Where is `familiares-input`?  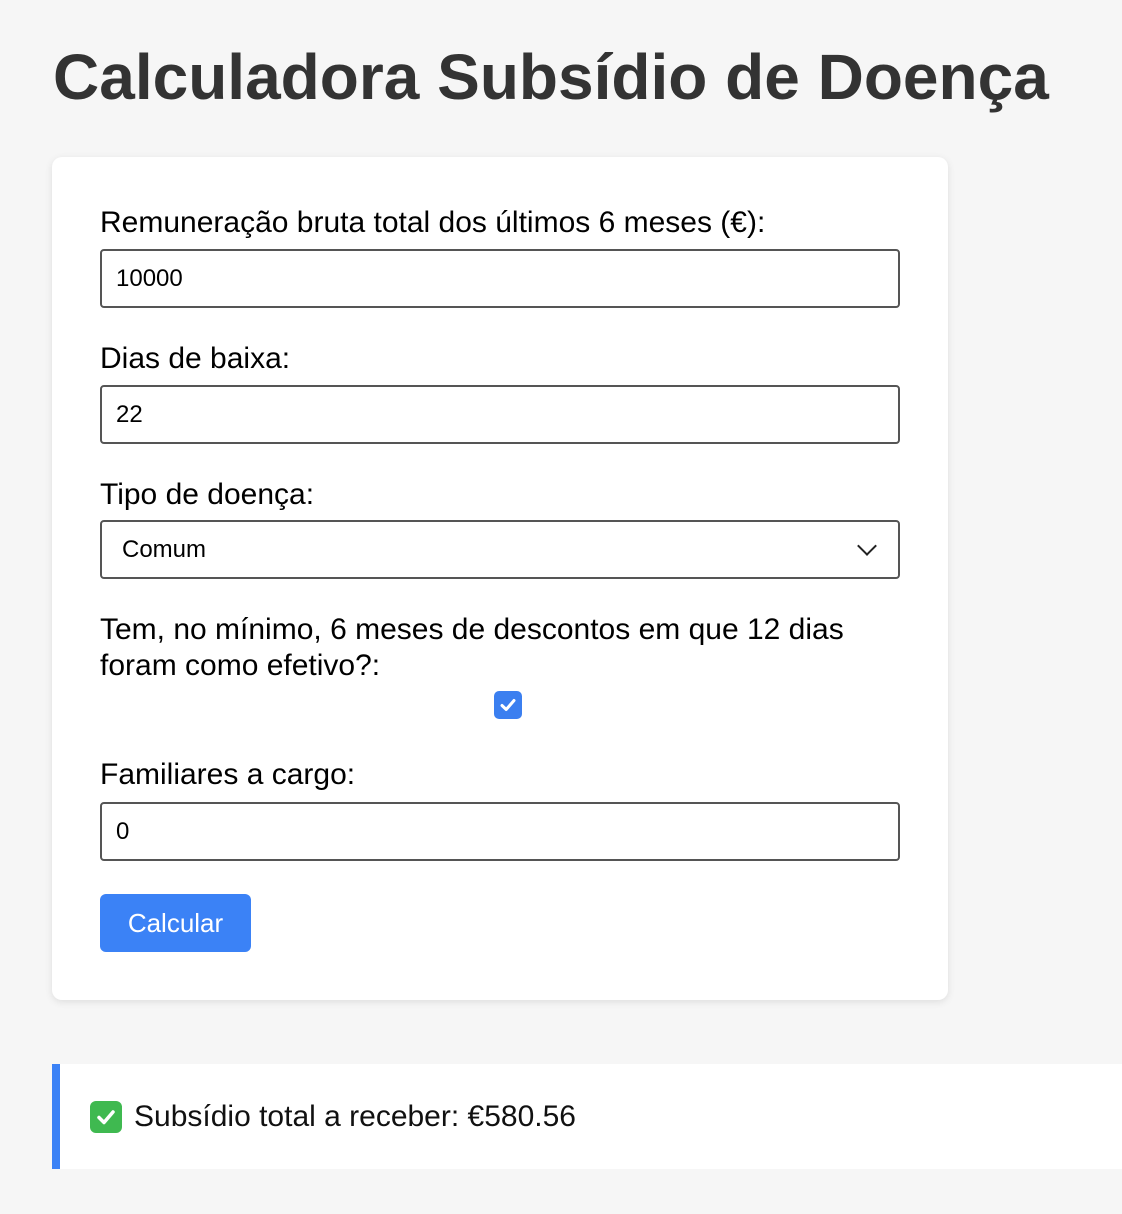
familiares-input is located at coordinates (500, 831).